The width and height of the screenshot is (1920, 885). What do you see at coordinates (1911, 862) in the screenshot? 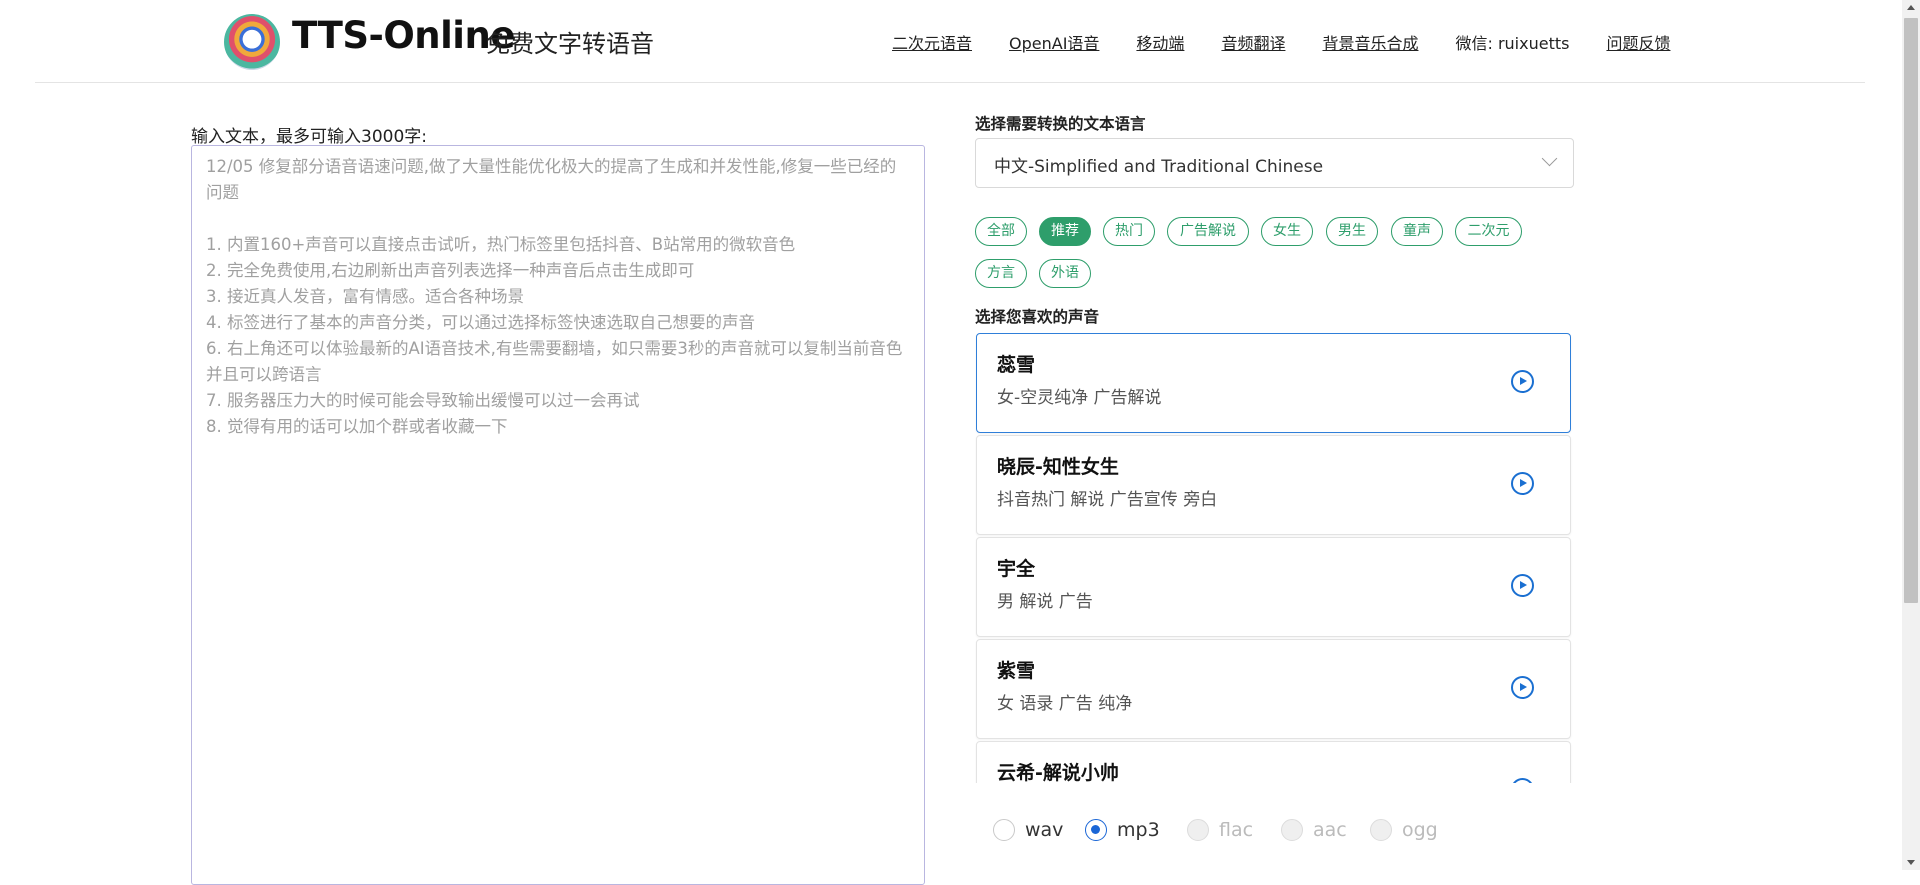
I see `scroll-down-icon` at bounding box center [1911, 862].